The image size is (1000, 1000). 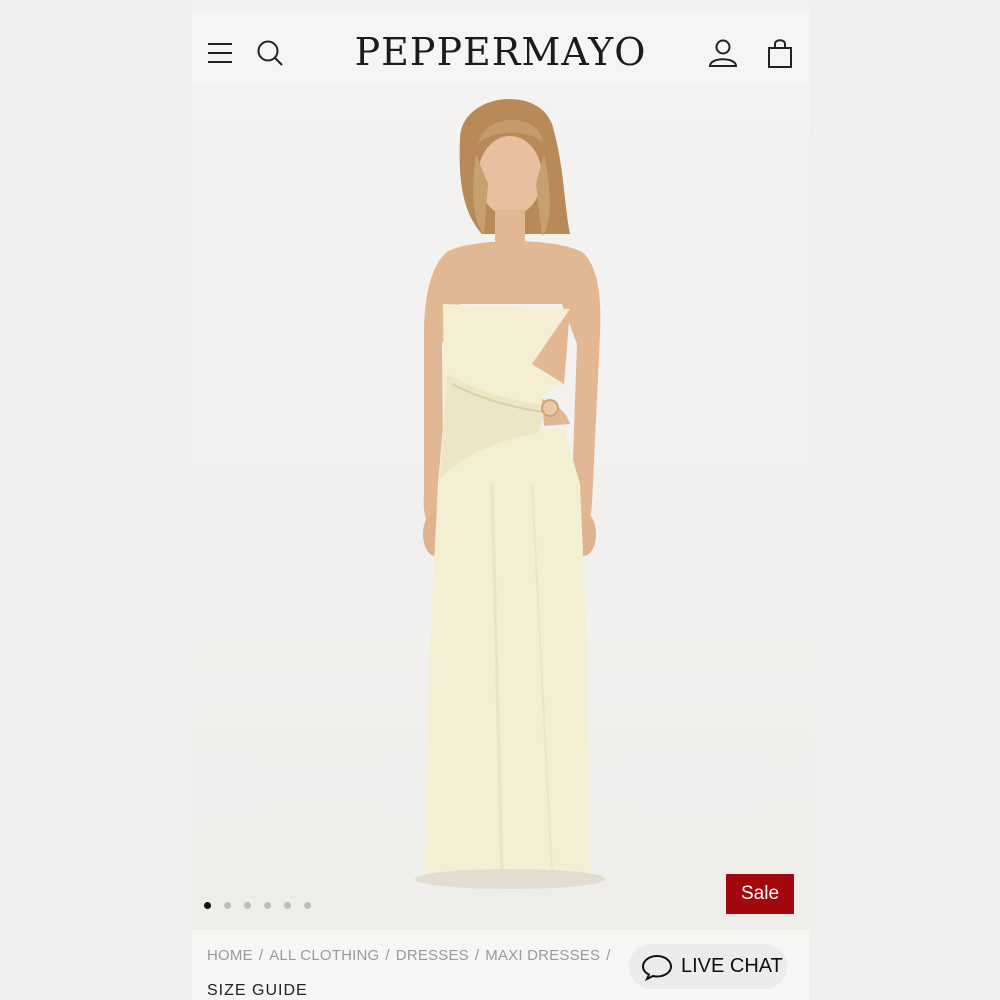 I want to click on bag-icon, so click(x=780, y=53).